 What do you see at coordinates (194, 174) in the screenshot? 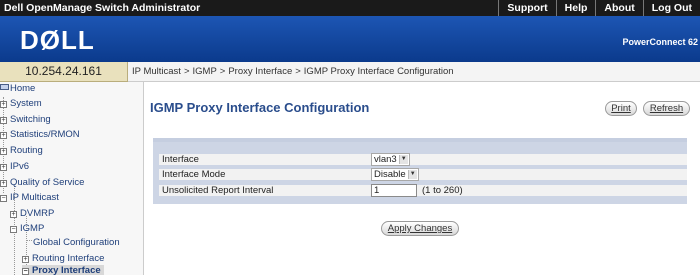
I see `interface-mode-label: Interface Mode` at bounding box center [194, 174].